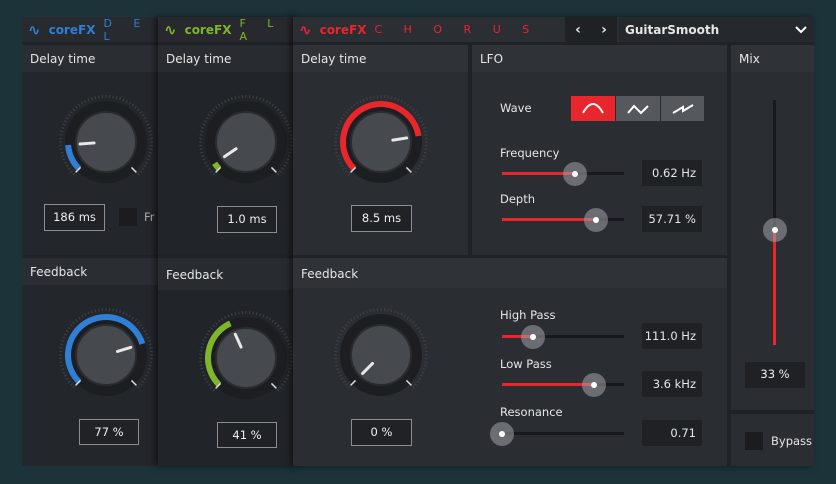 The height and width of the screenshot is (484, 836). Describe the element at coordinates (672, 336) in the screenshot. I see `high-pass-value: 111.0 Hz` at that location.